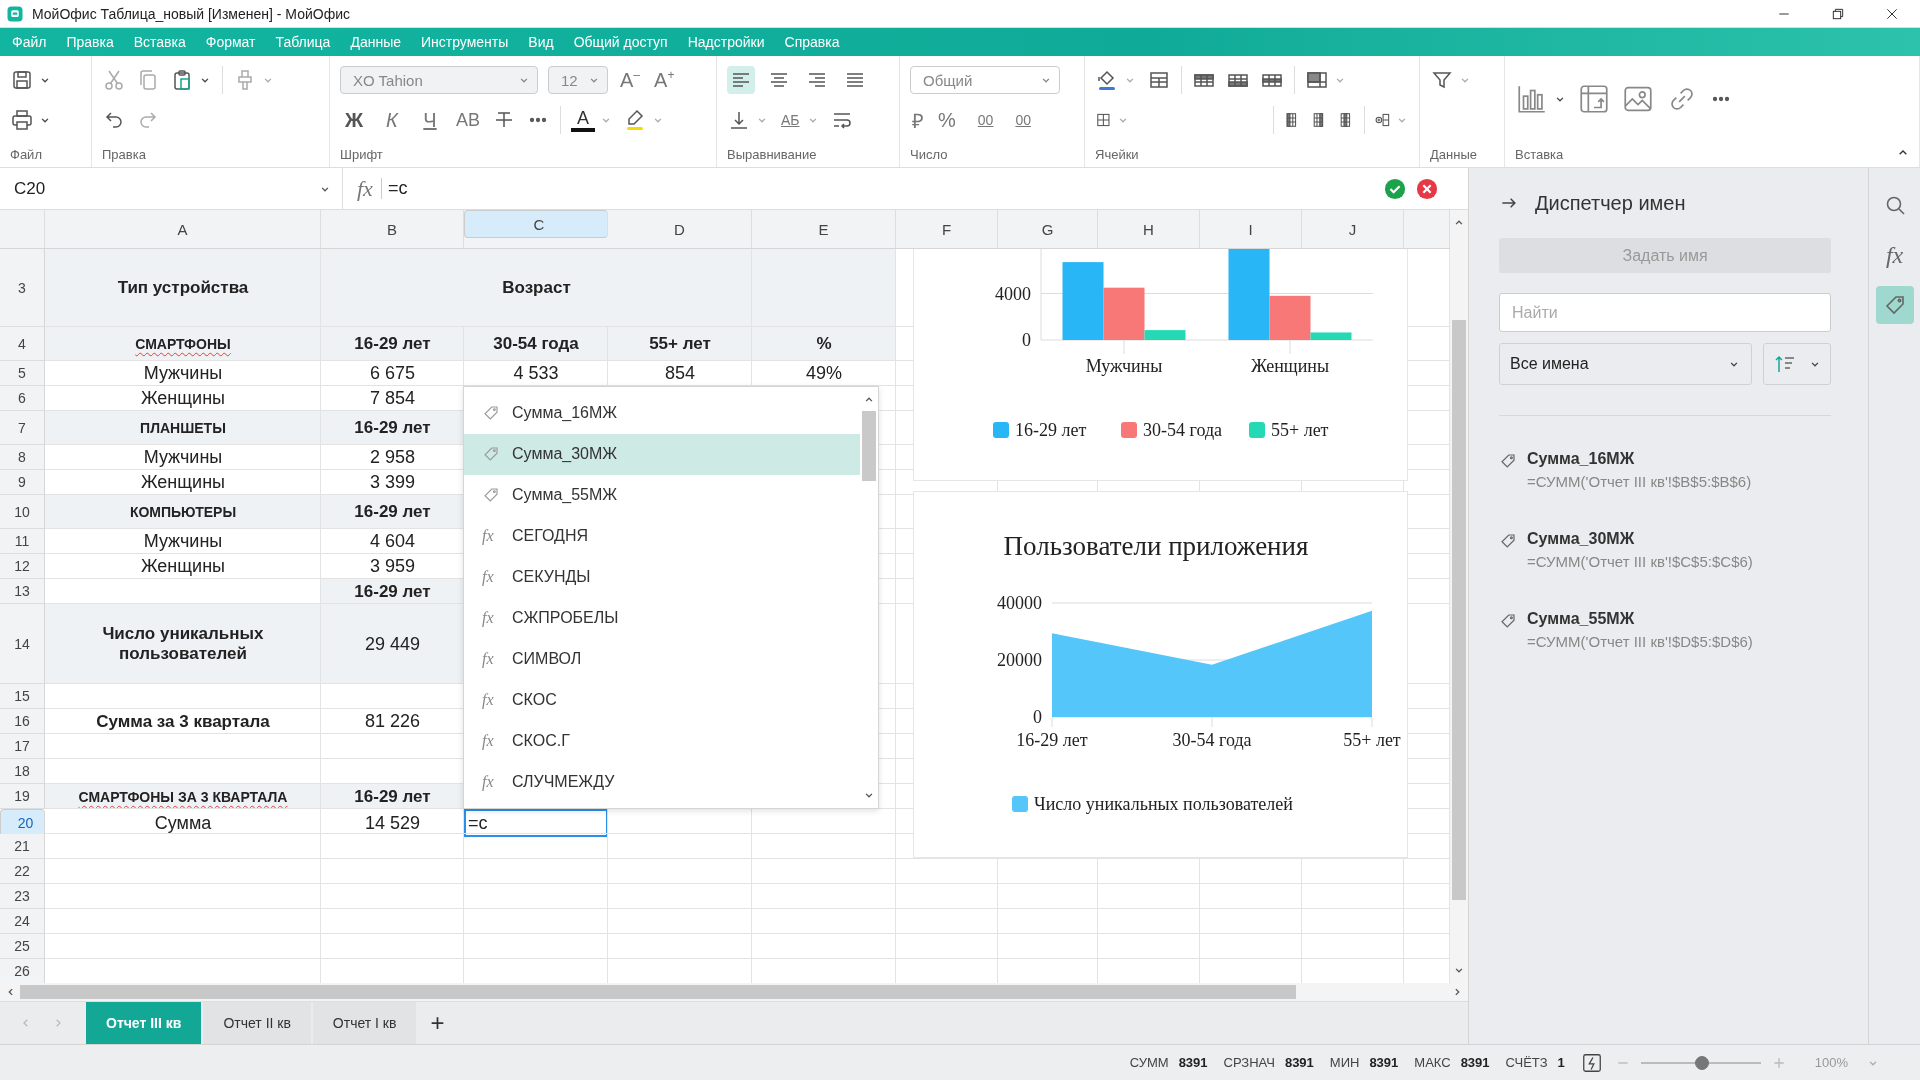  I want to click on table-cell-text: 3 959, so click(392, 566).